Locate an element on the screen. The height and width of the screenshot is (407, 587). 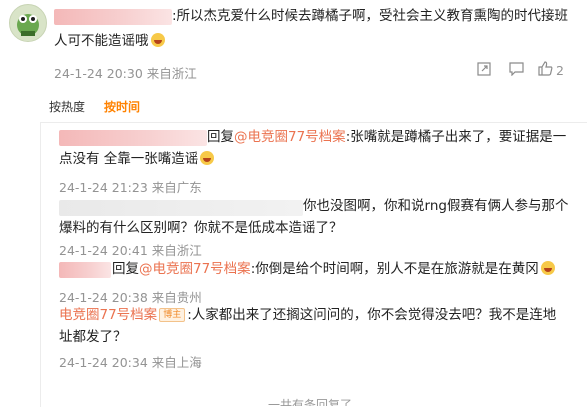
like-count: 2 is located at coordinates (560, 70).